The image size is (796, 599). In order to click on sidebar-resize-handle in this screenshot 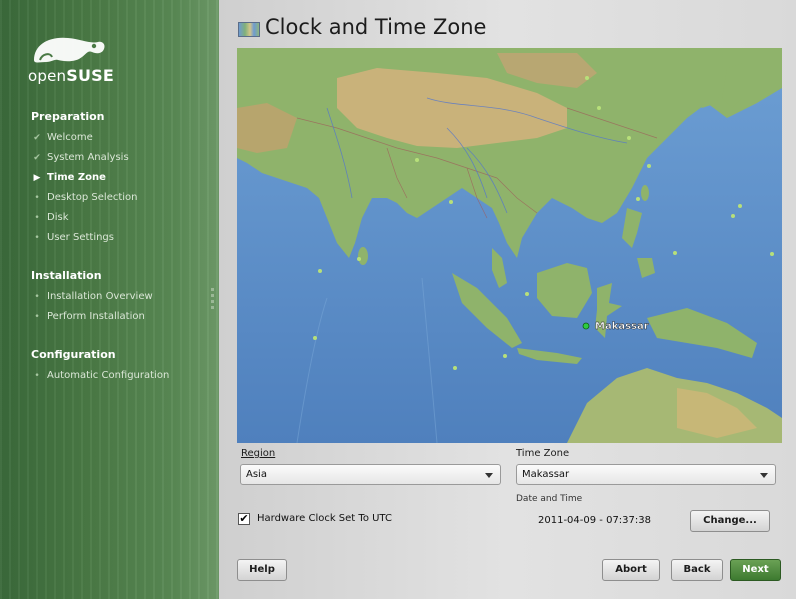, I will do `click(212, 299)`.